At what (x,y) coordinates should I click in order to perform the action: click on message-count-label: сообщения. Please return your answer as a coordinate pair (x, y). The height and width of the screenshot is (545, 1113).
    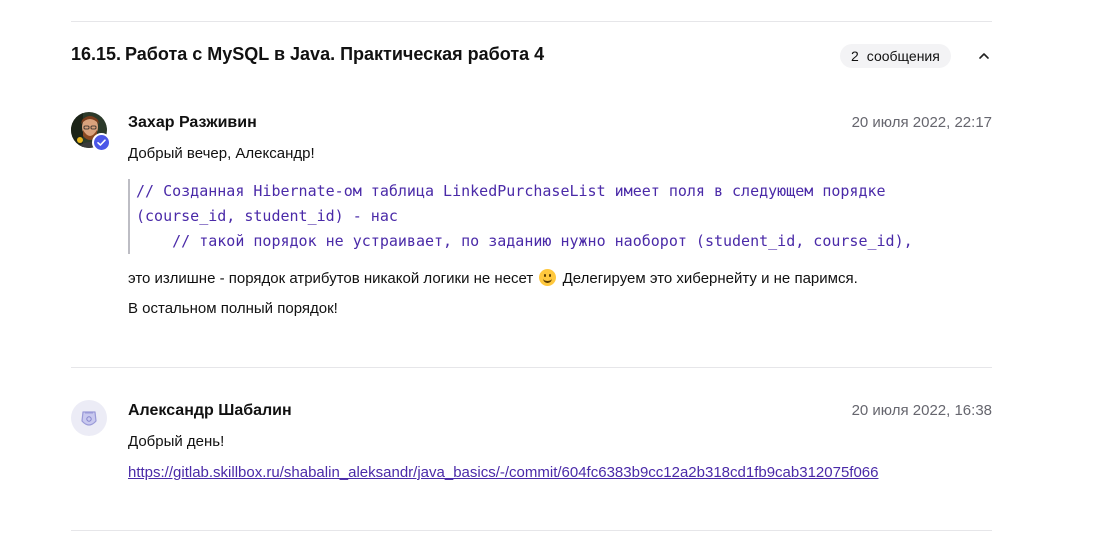
    Looking at the image, I should click on (903, 56).